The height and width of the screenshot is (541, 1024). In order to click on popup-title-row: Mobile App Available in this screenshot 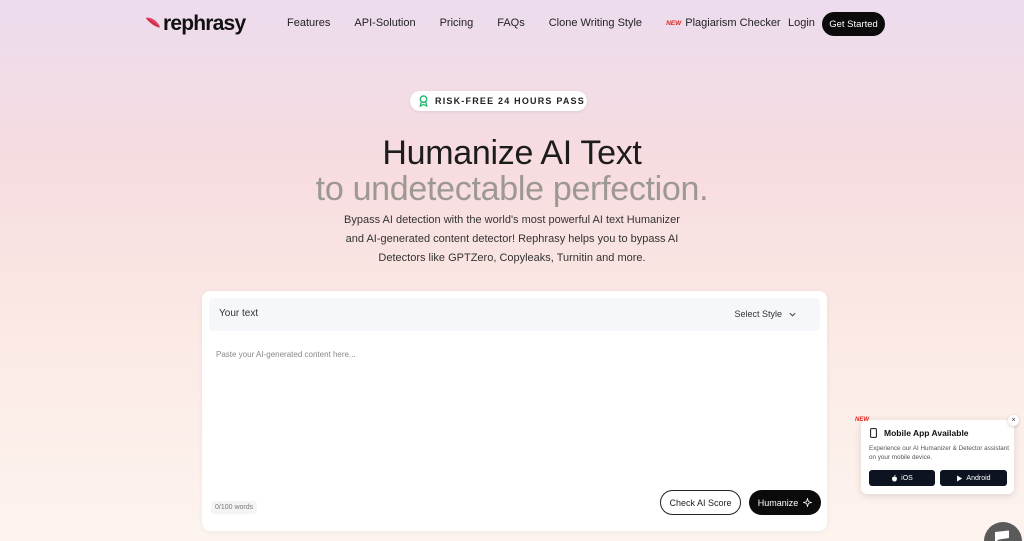, I will do `click(919, 433)`.